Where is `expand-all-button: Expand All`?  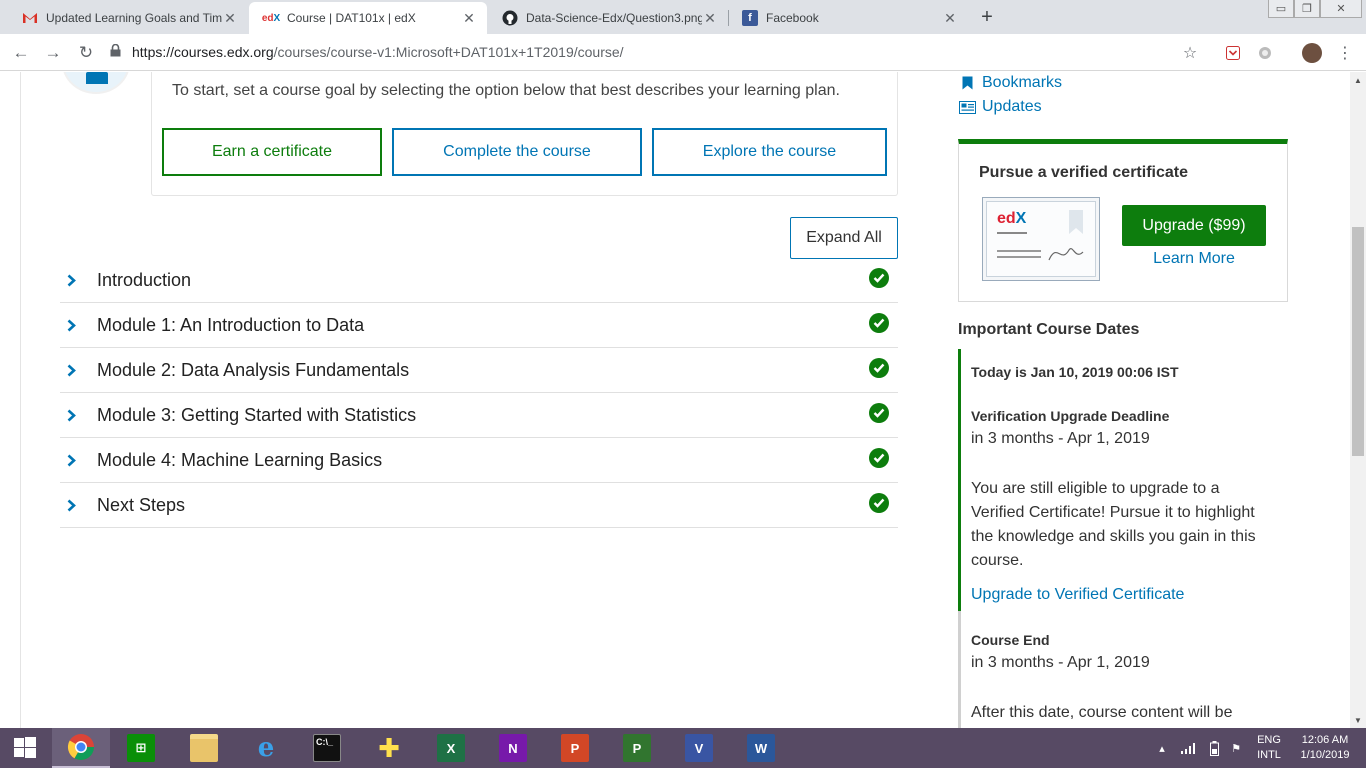
expand-all-button: Expand All is located at coordinates (844, 238).